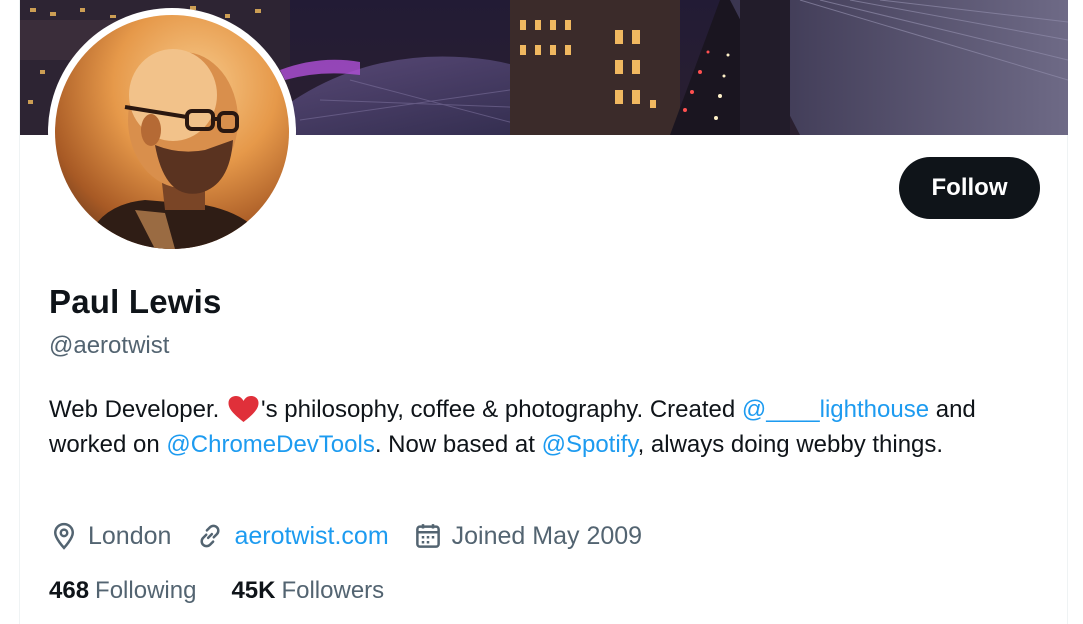 The width and height of the screenshot is (1083, 624). I want to click on profile-name: Paul Lewis, so click(135, 301).